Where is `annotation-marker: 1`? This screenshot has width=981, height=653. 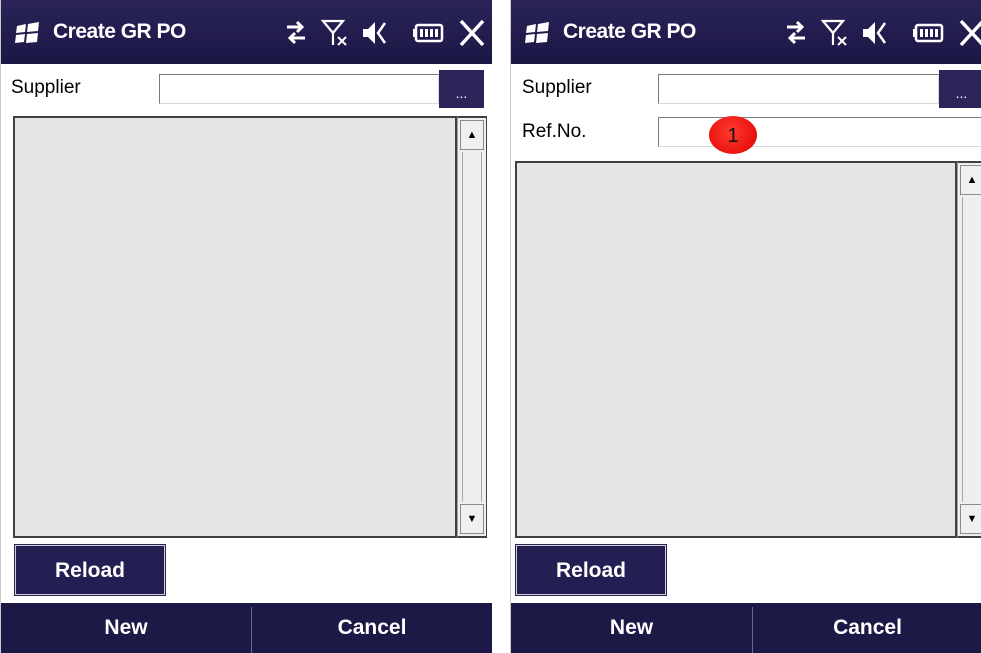
annotation-marker: 1 is located at coordinates (733, 135).